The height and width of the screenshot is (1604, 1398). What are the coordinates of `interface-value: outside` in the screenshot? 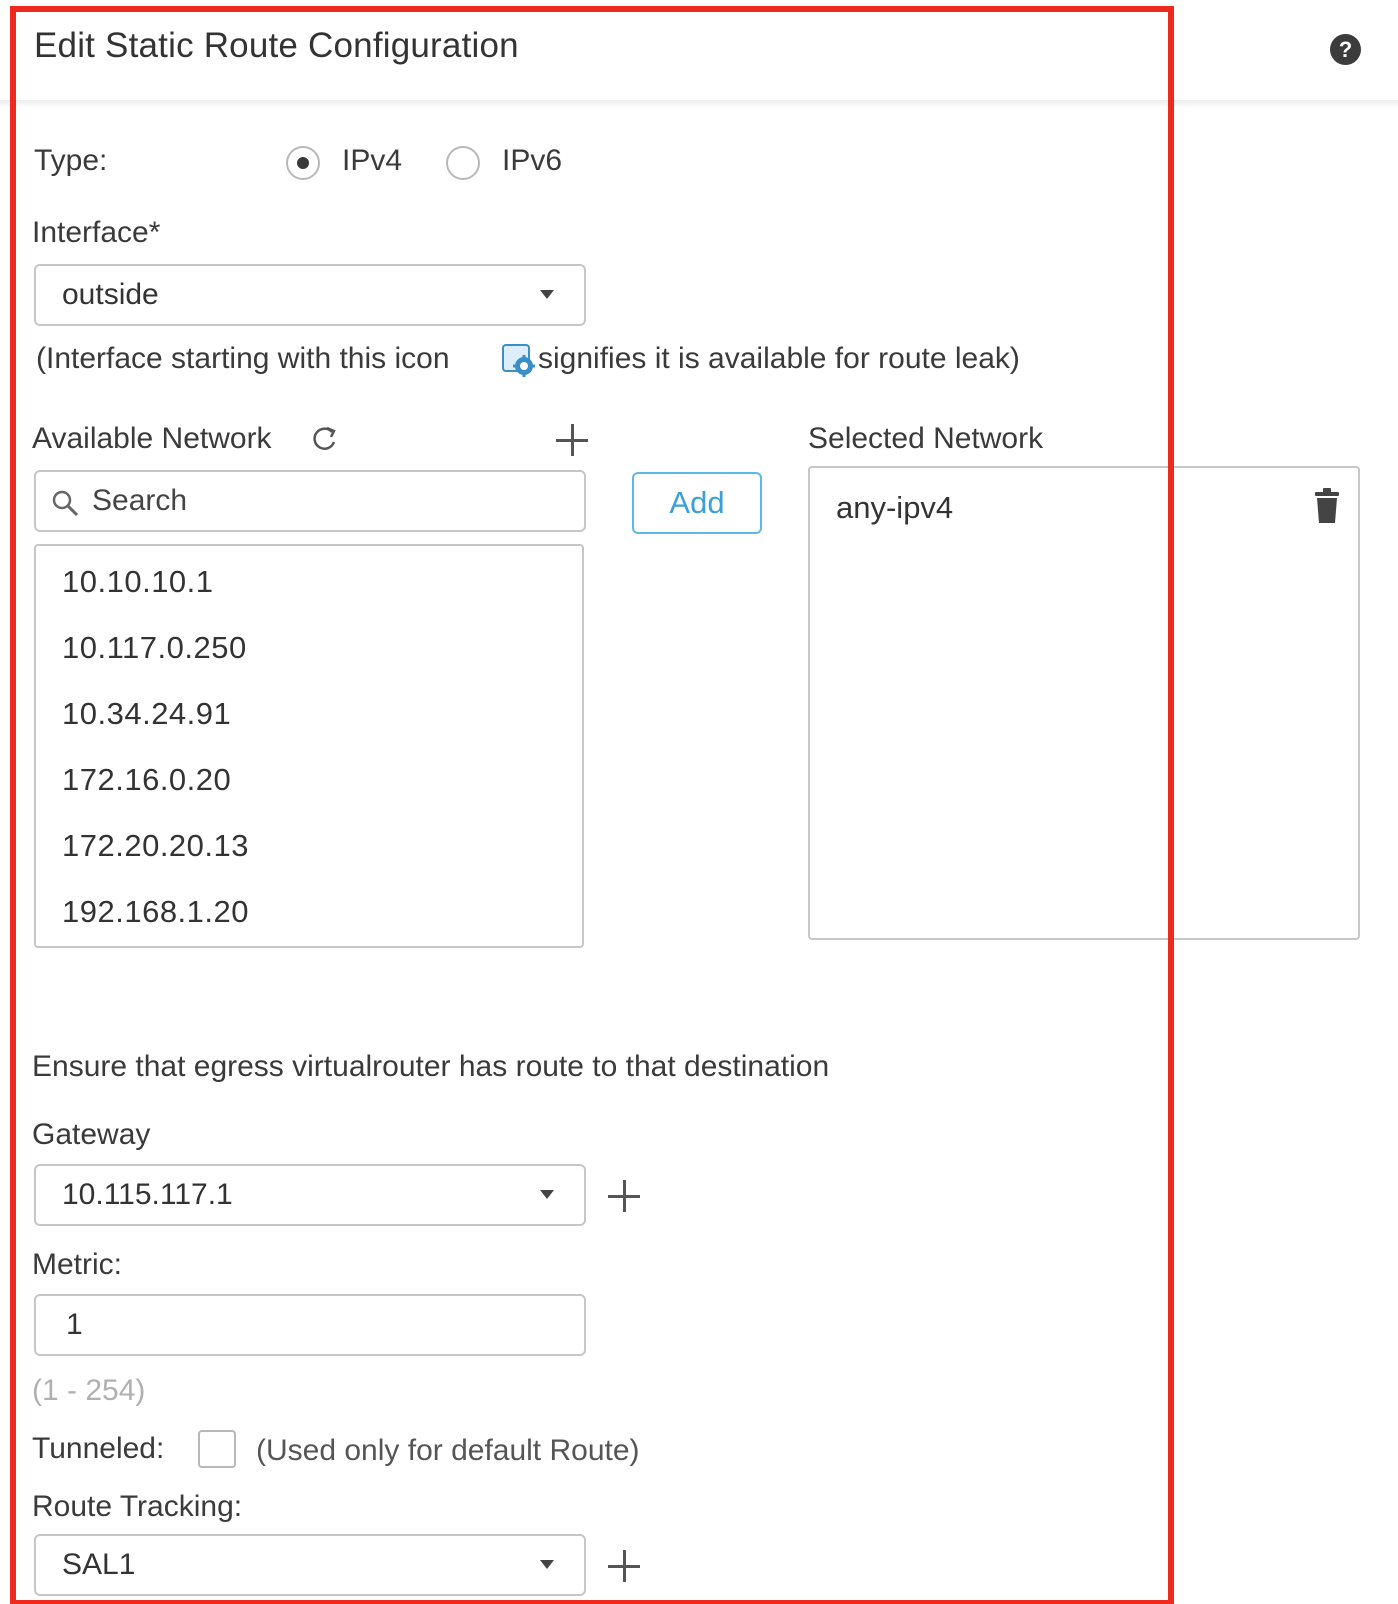 It's located at (110, 294).